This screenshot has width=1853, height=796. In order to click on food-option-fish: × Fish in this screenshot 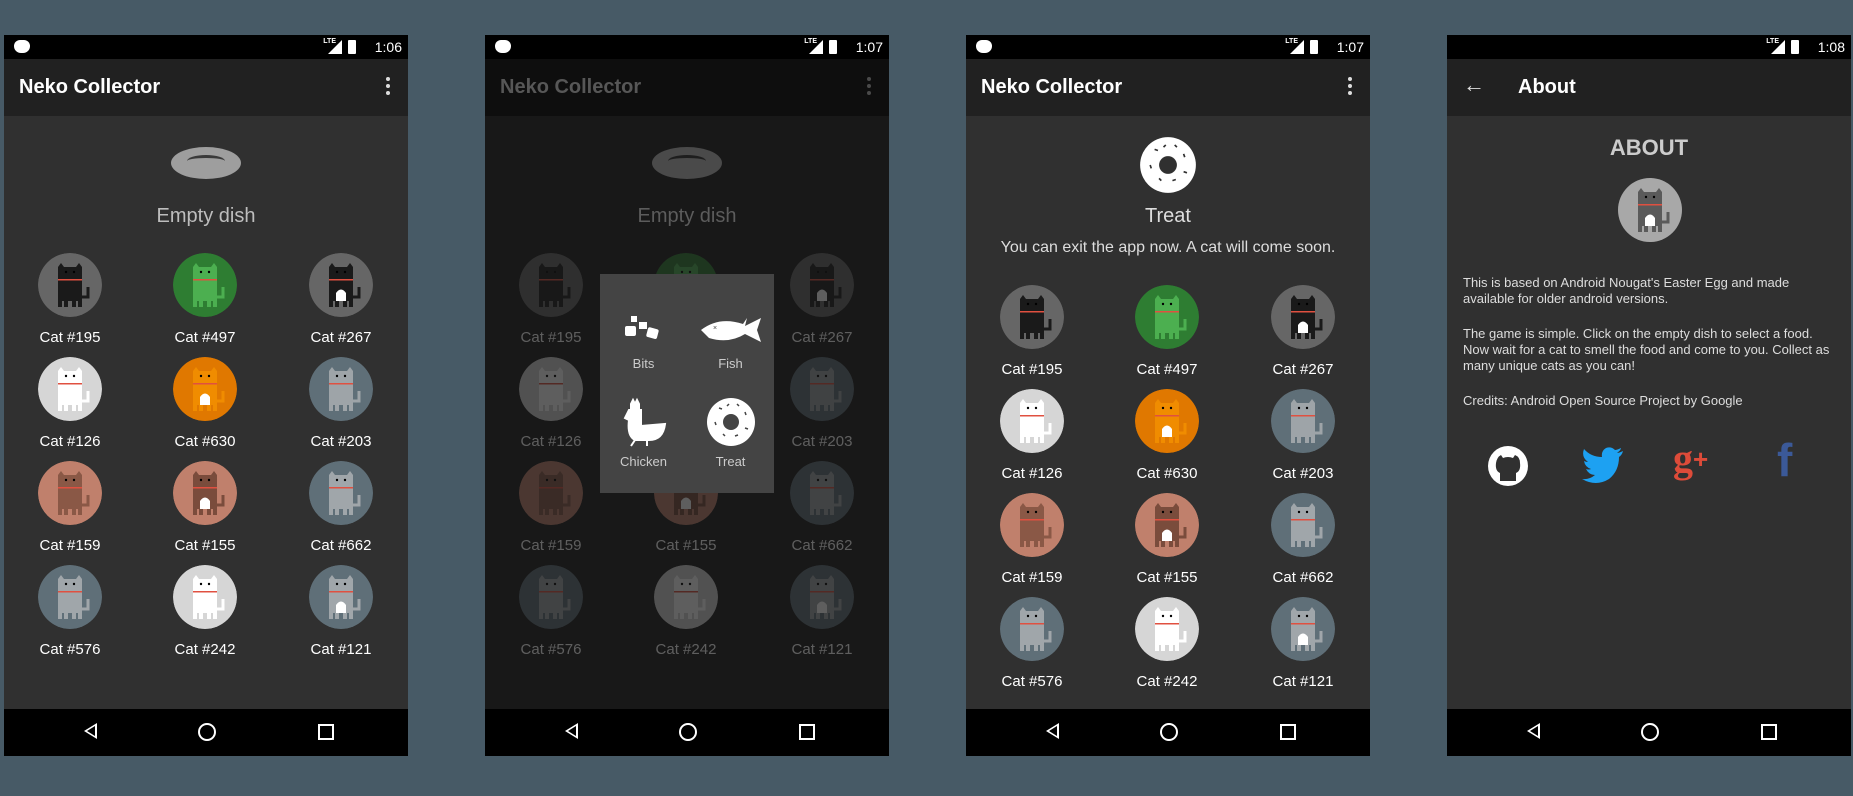, I will do `click(730, 340)`.